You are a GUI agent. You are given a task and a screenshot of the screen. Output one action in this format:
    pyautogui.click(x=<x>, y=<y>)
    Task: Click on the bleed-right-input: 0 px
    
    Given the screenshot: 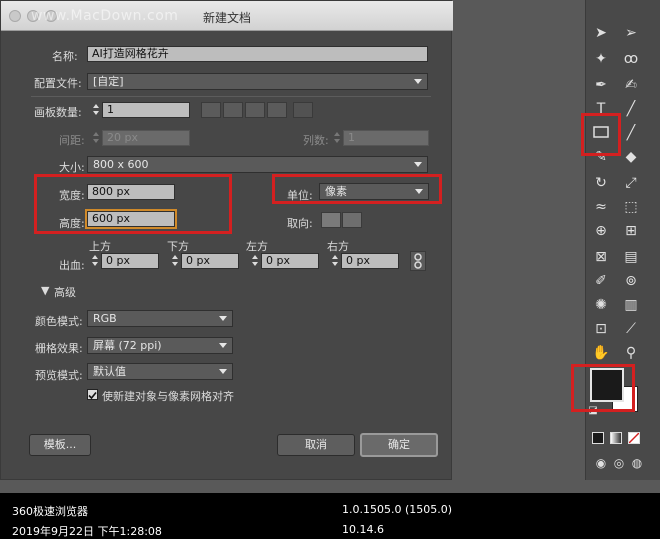 What is the action you would take?
    pyautogui.click(x=370, y=261)
    